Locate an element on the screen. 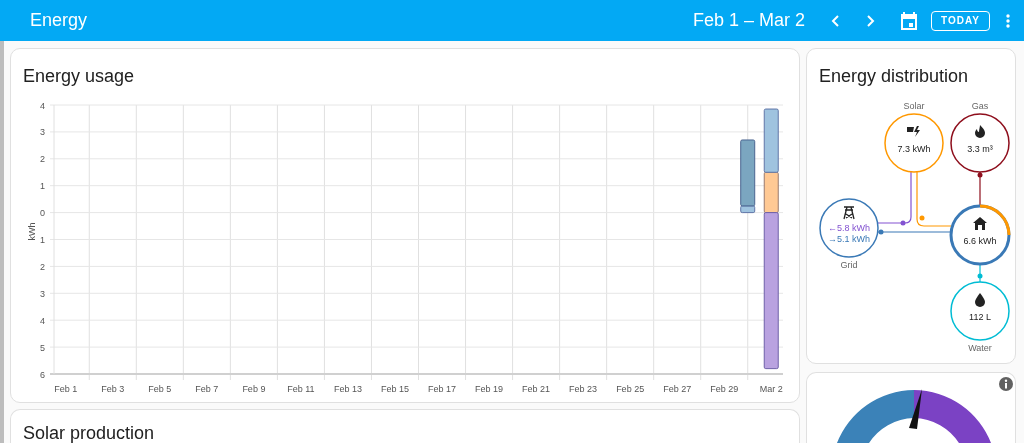 The image size is (1024, 443). axis-title: kWh is located at coordinates (32, 231).